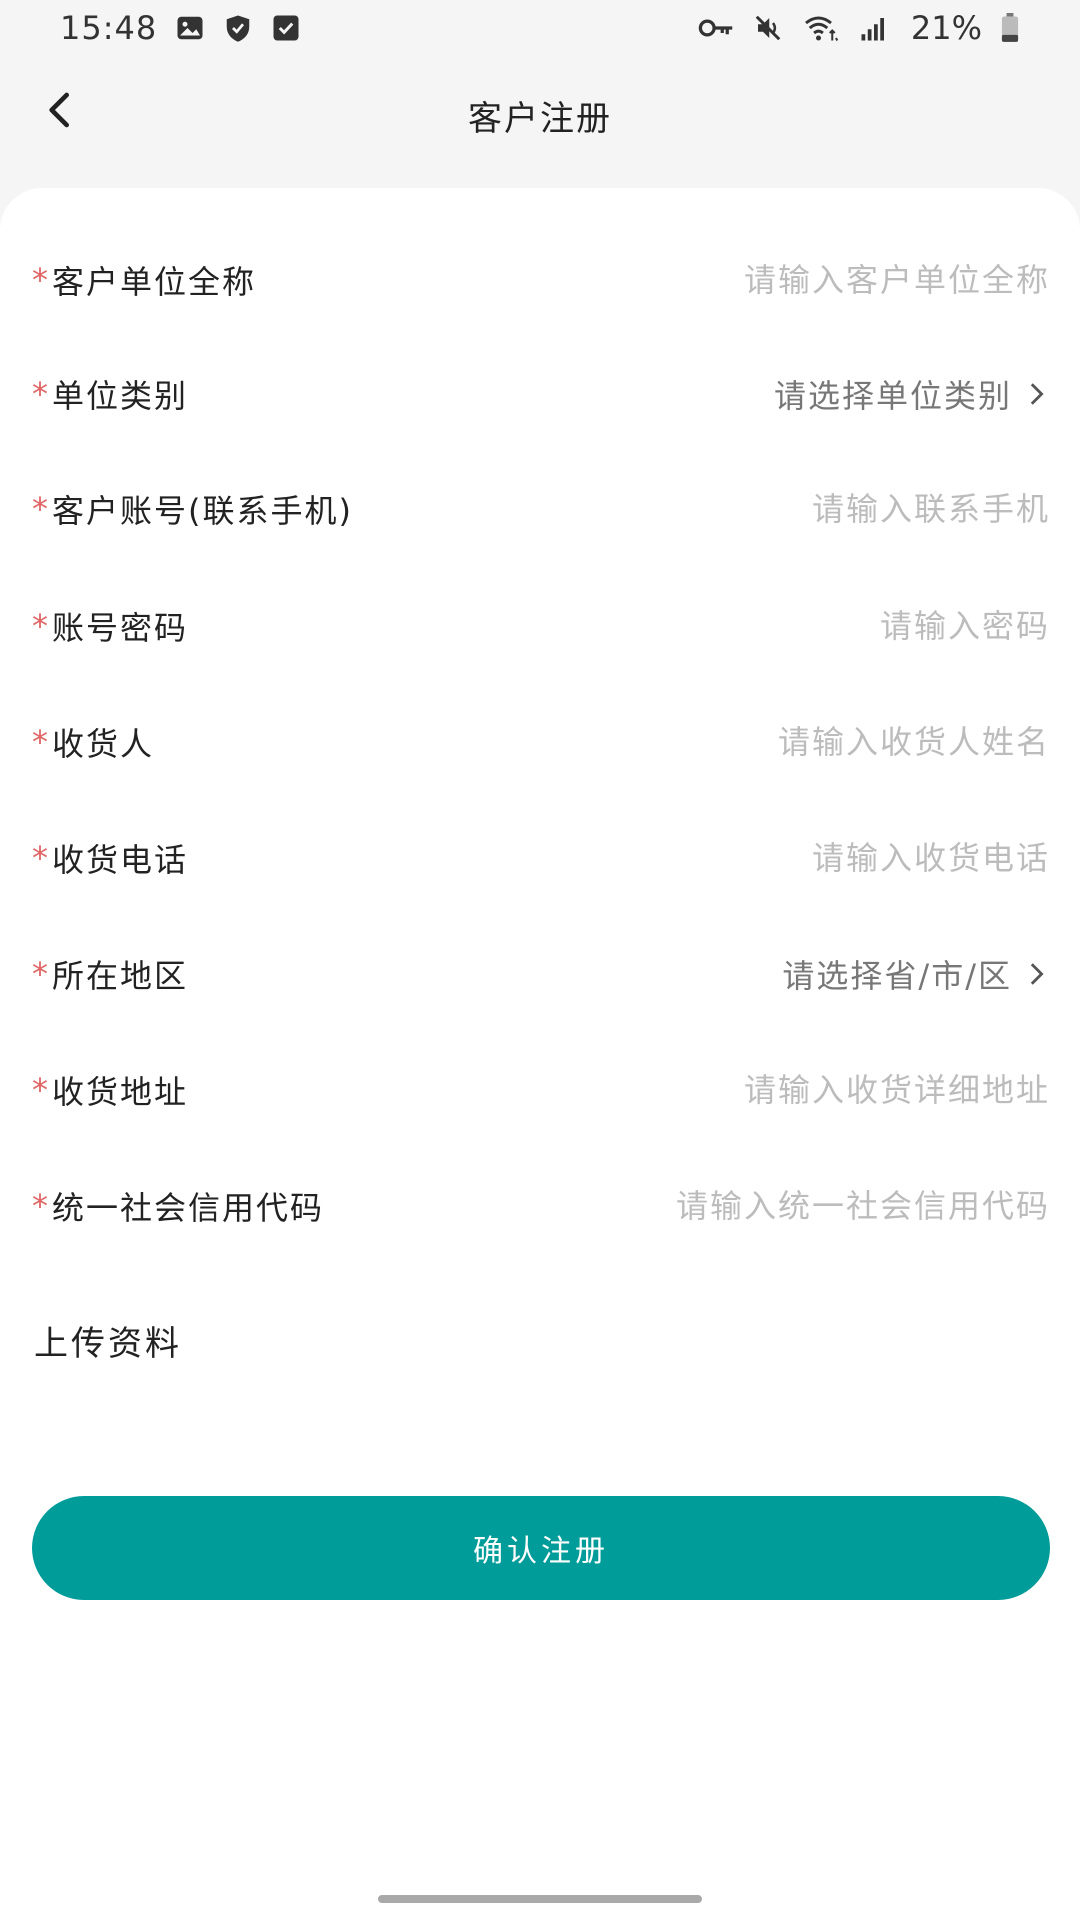 This screenshot has width=1080, height=1920. I want to click on field-label-text: 所在地区, so click(120, 976).